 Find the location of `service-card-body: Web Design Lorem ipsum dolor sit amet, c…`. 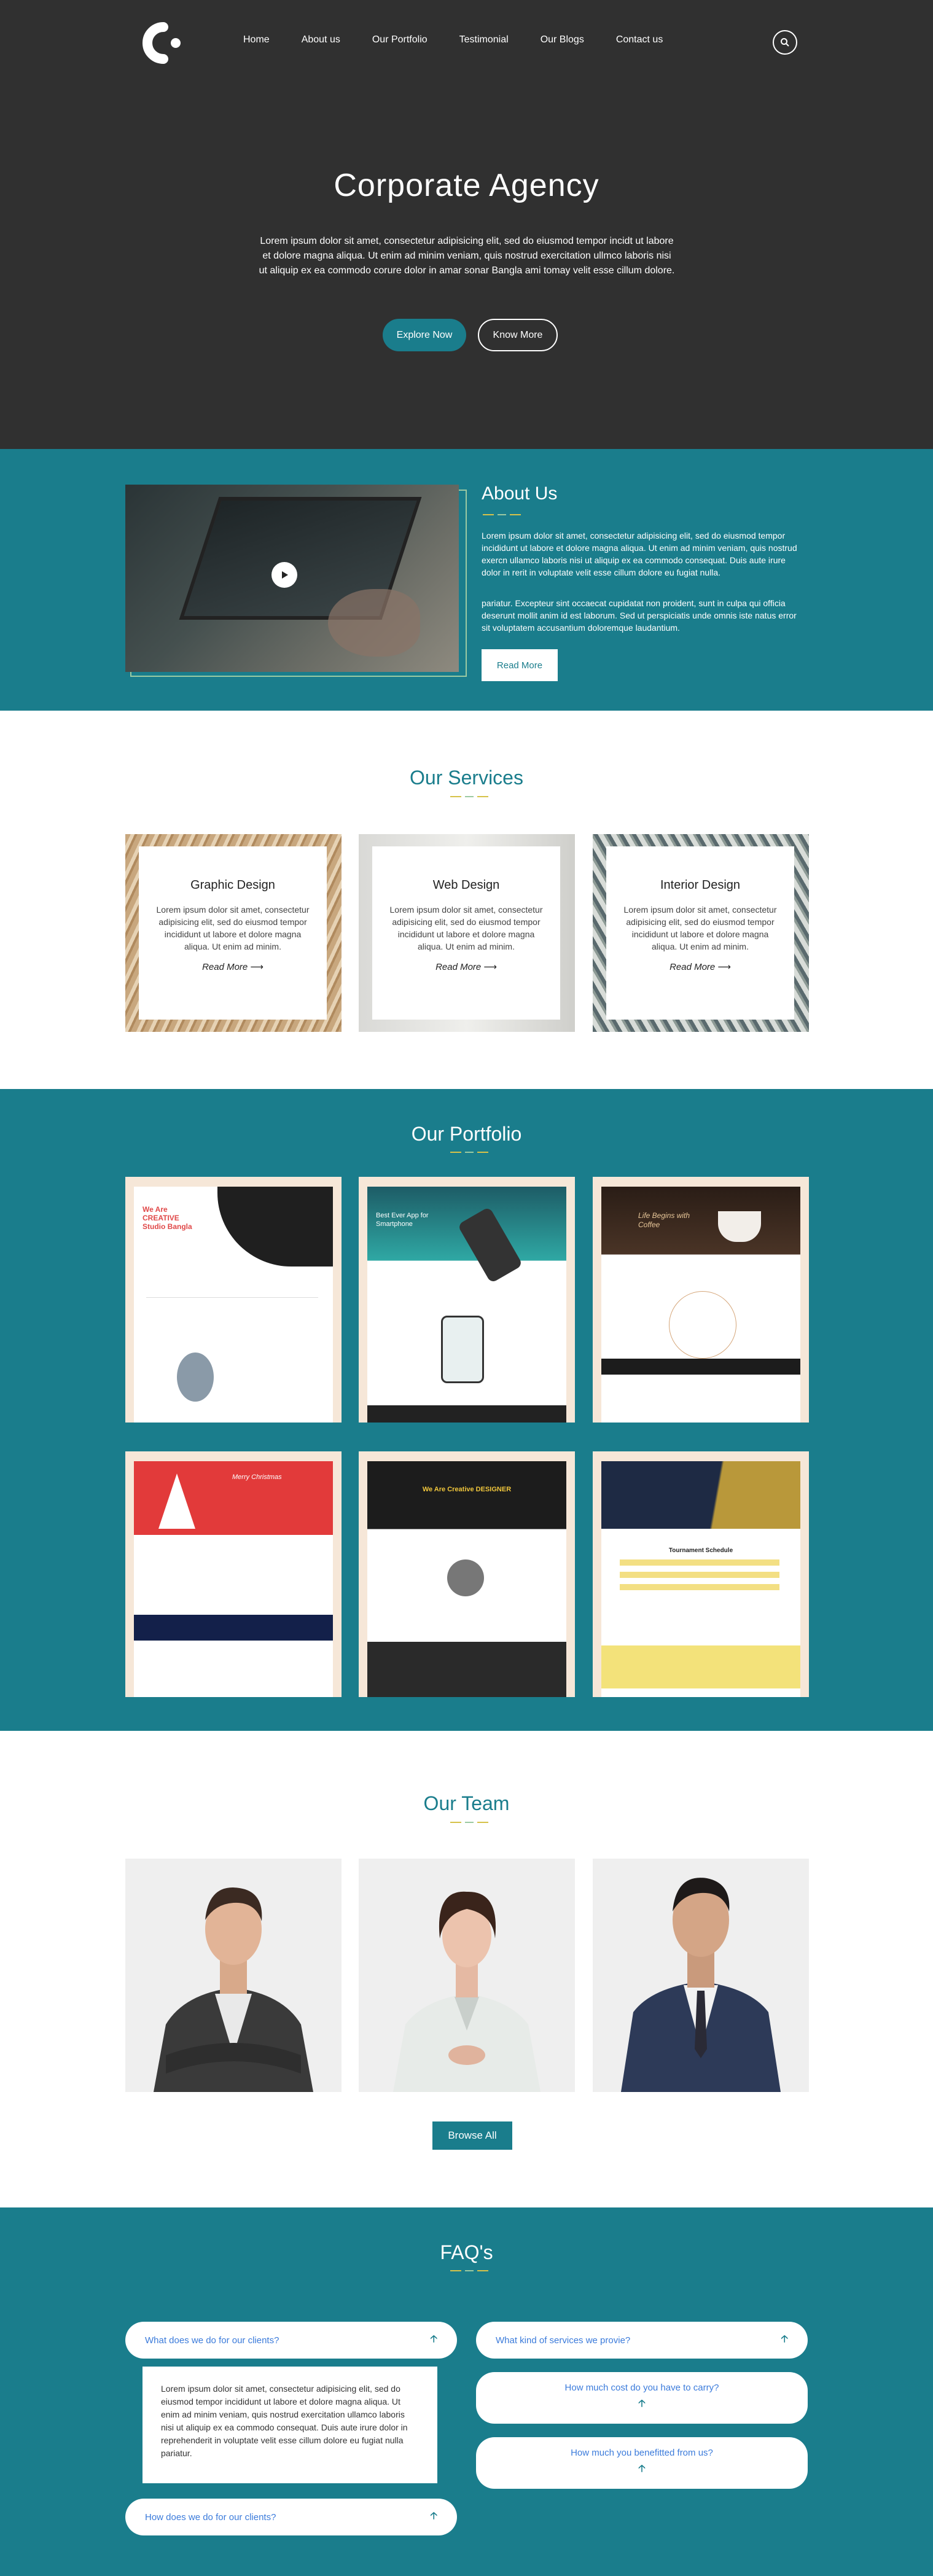

service-card-body: Web Design Lorem ipsum dolor sit amet, c… is located at coordinates (466, 933).